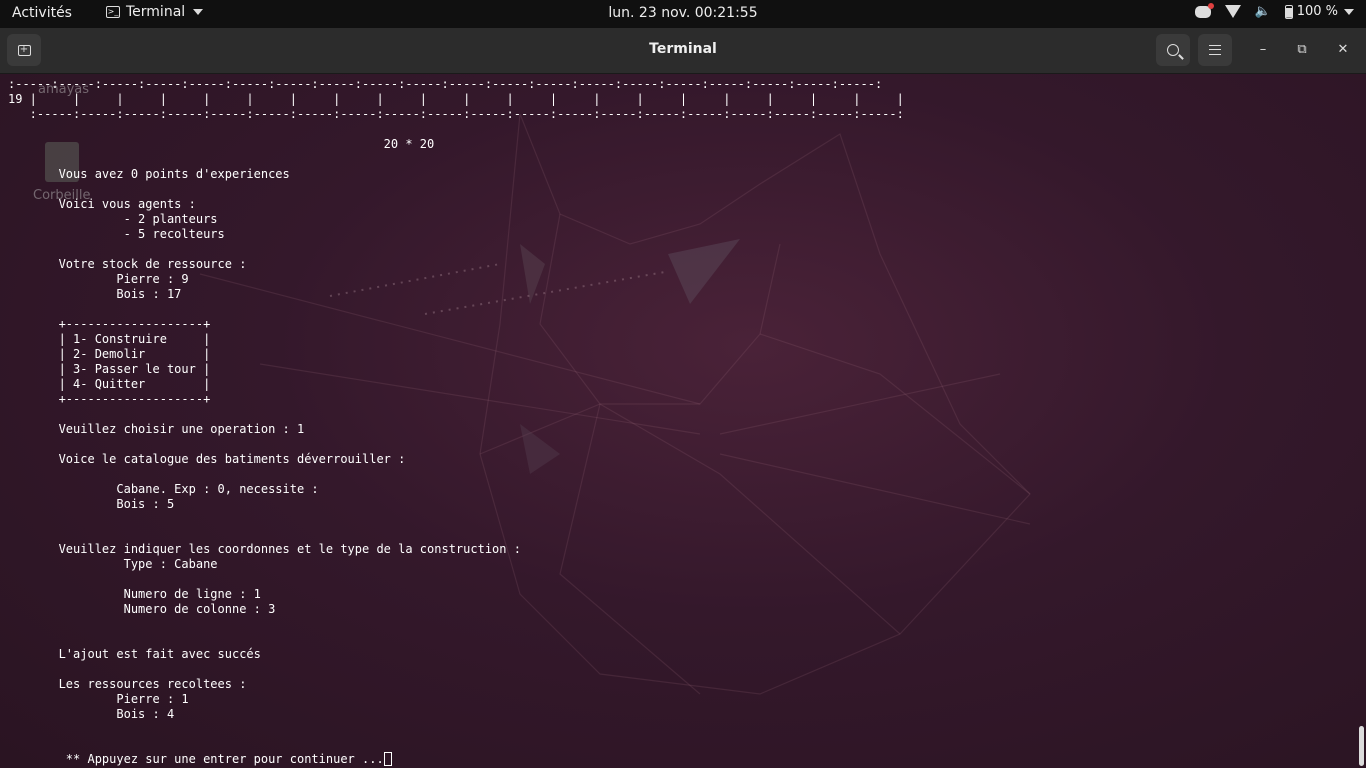  Describe the element at coordinates (149, 294) in the screenshot. I see `terminal-line: Bois : 17` at that location.